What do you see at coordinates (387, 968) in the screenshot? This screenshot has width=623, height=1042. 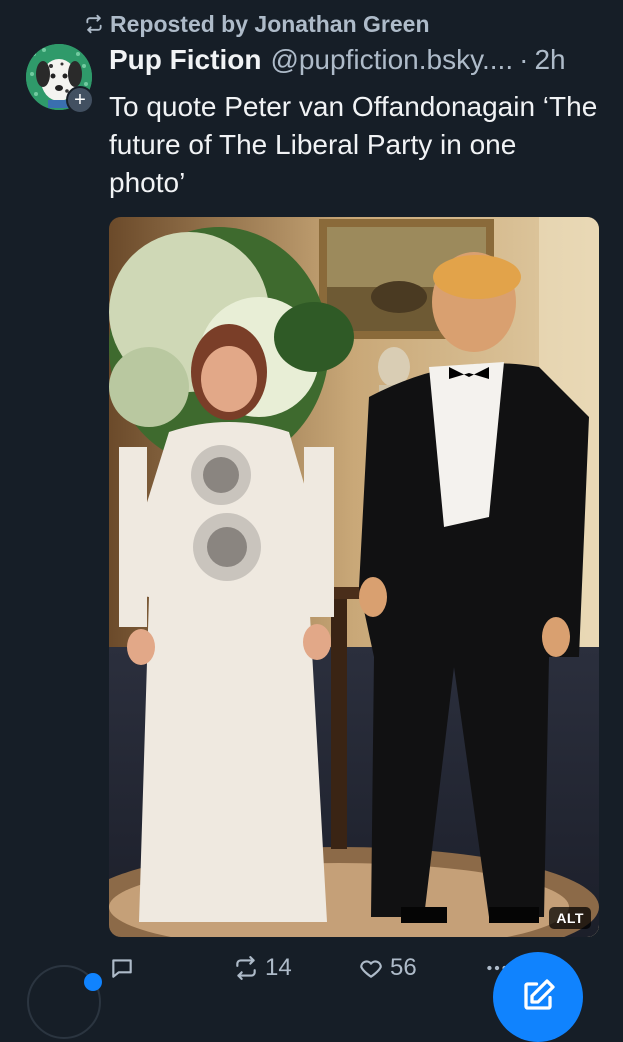 I see `like-button: 56` at bounding box center [387, 968].